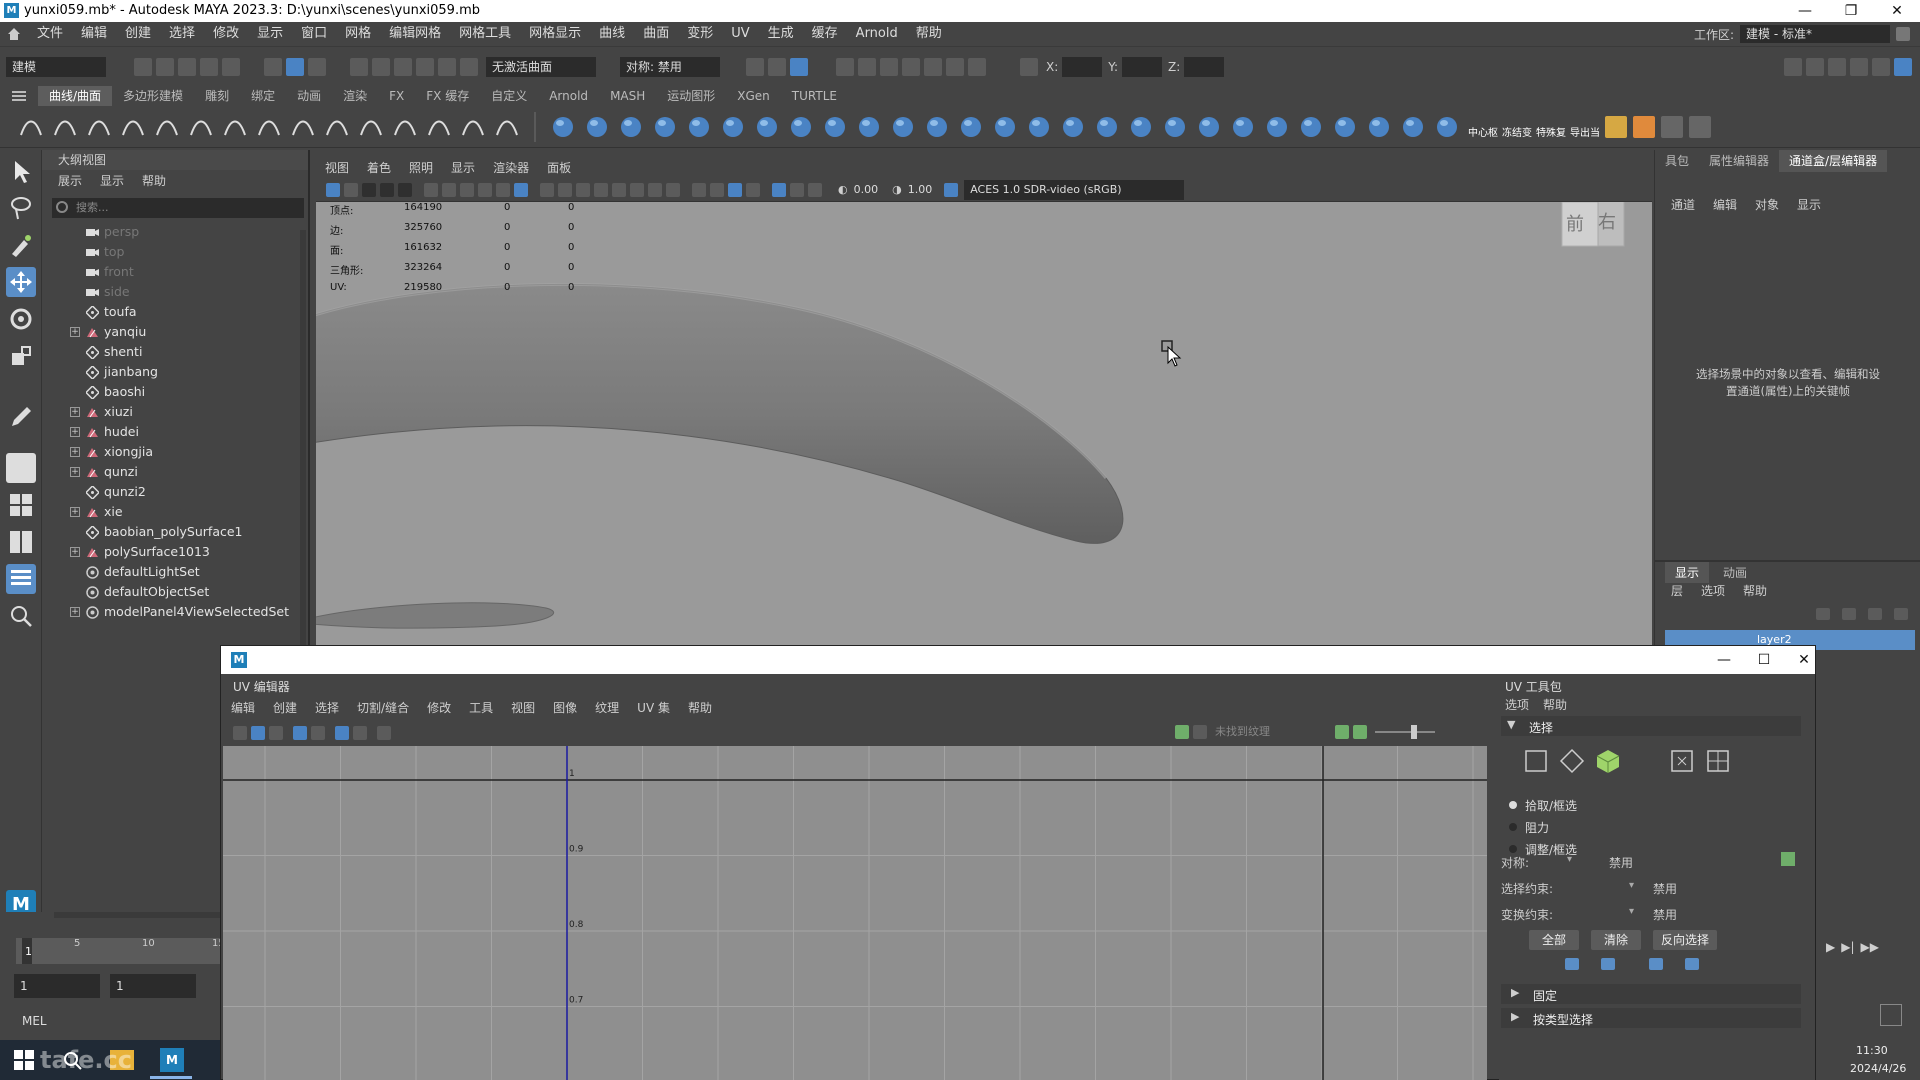  Describe the element at coordinates (1677, 161) in the screenshot. I see `right-panel-tab: 具包` at that location.